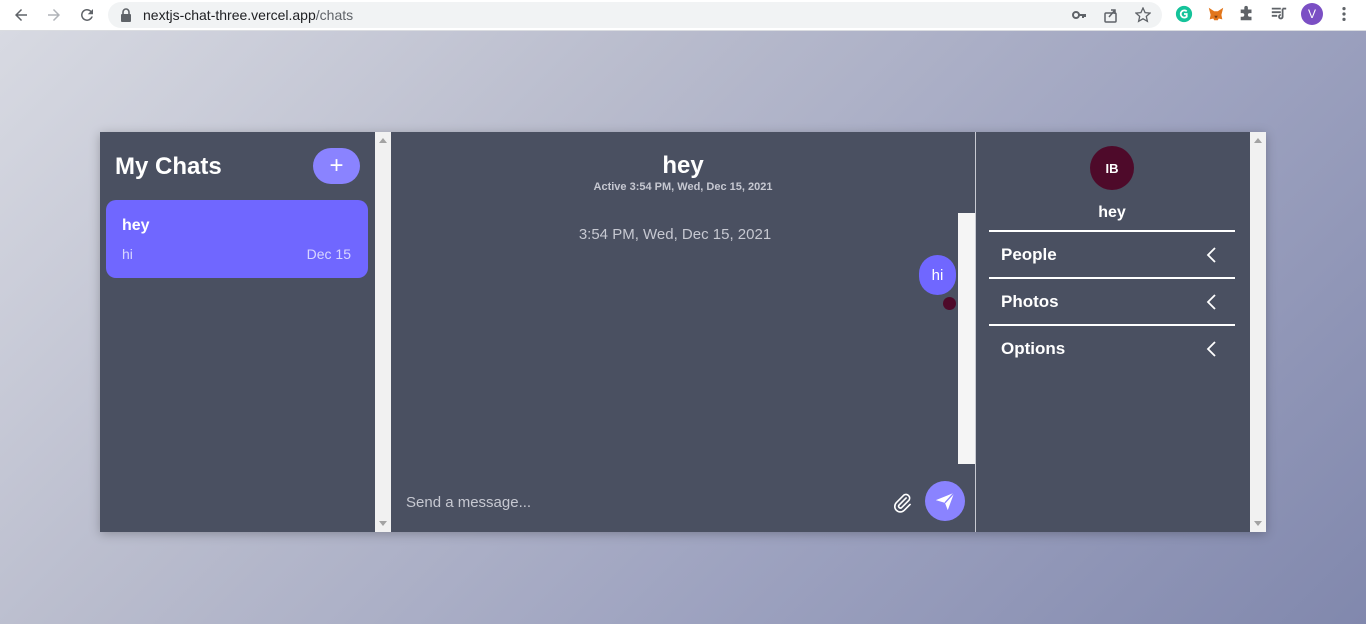 The height and width of the screenshot is (624, 1366). I want to click on section-label: Photos, so click(1030, 301).